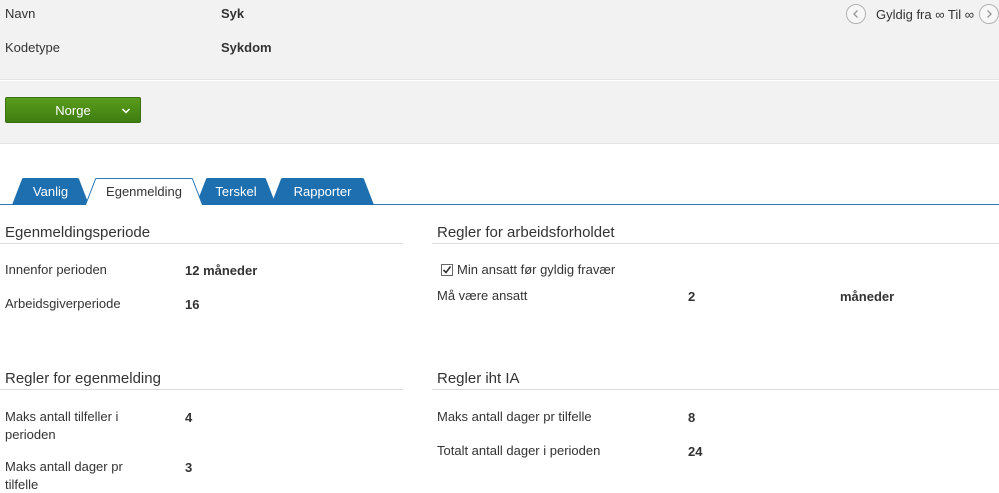  I want to click on innenfor-perioden-value: 12 måneder, so click(221, 270).